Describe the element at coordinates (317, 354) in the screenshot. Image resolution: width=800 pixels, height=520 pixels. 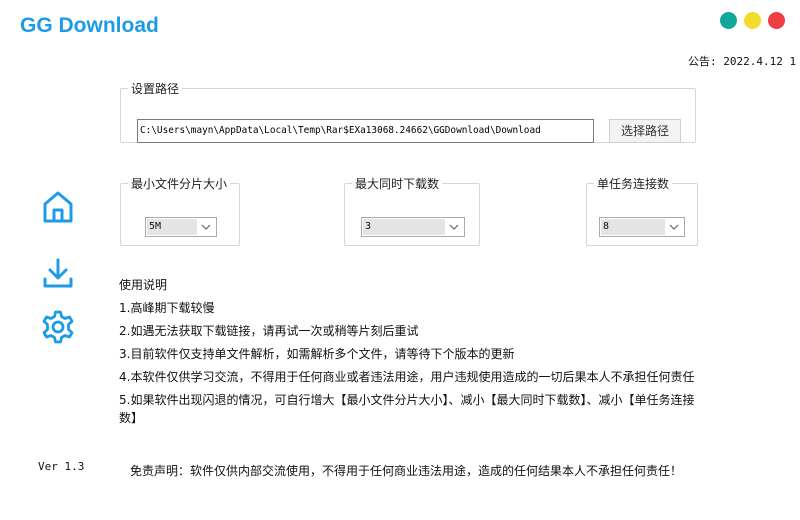
I see `instruction-item: 3.目前软件仅支持单文件解析，如需解析多个文件，请等待下个版本的更新` at that location.